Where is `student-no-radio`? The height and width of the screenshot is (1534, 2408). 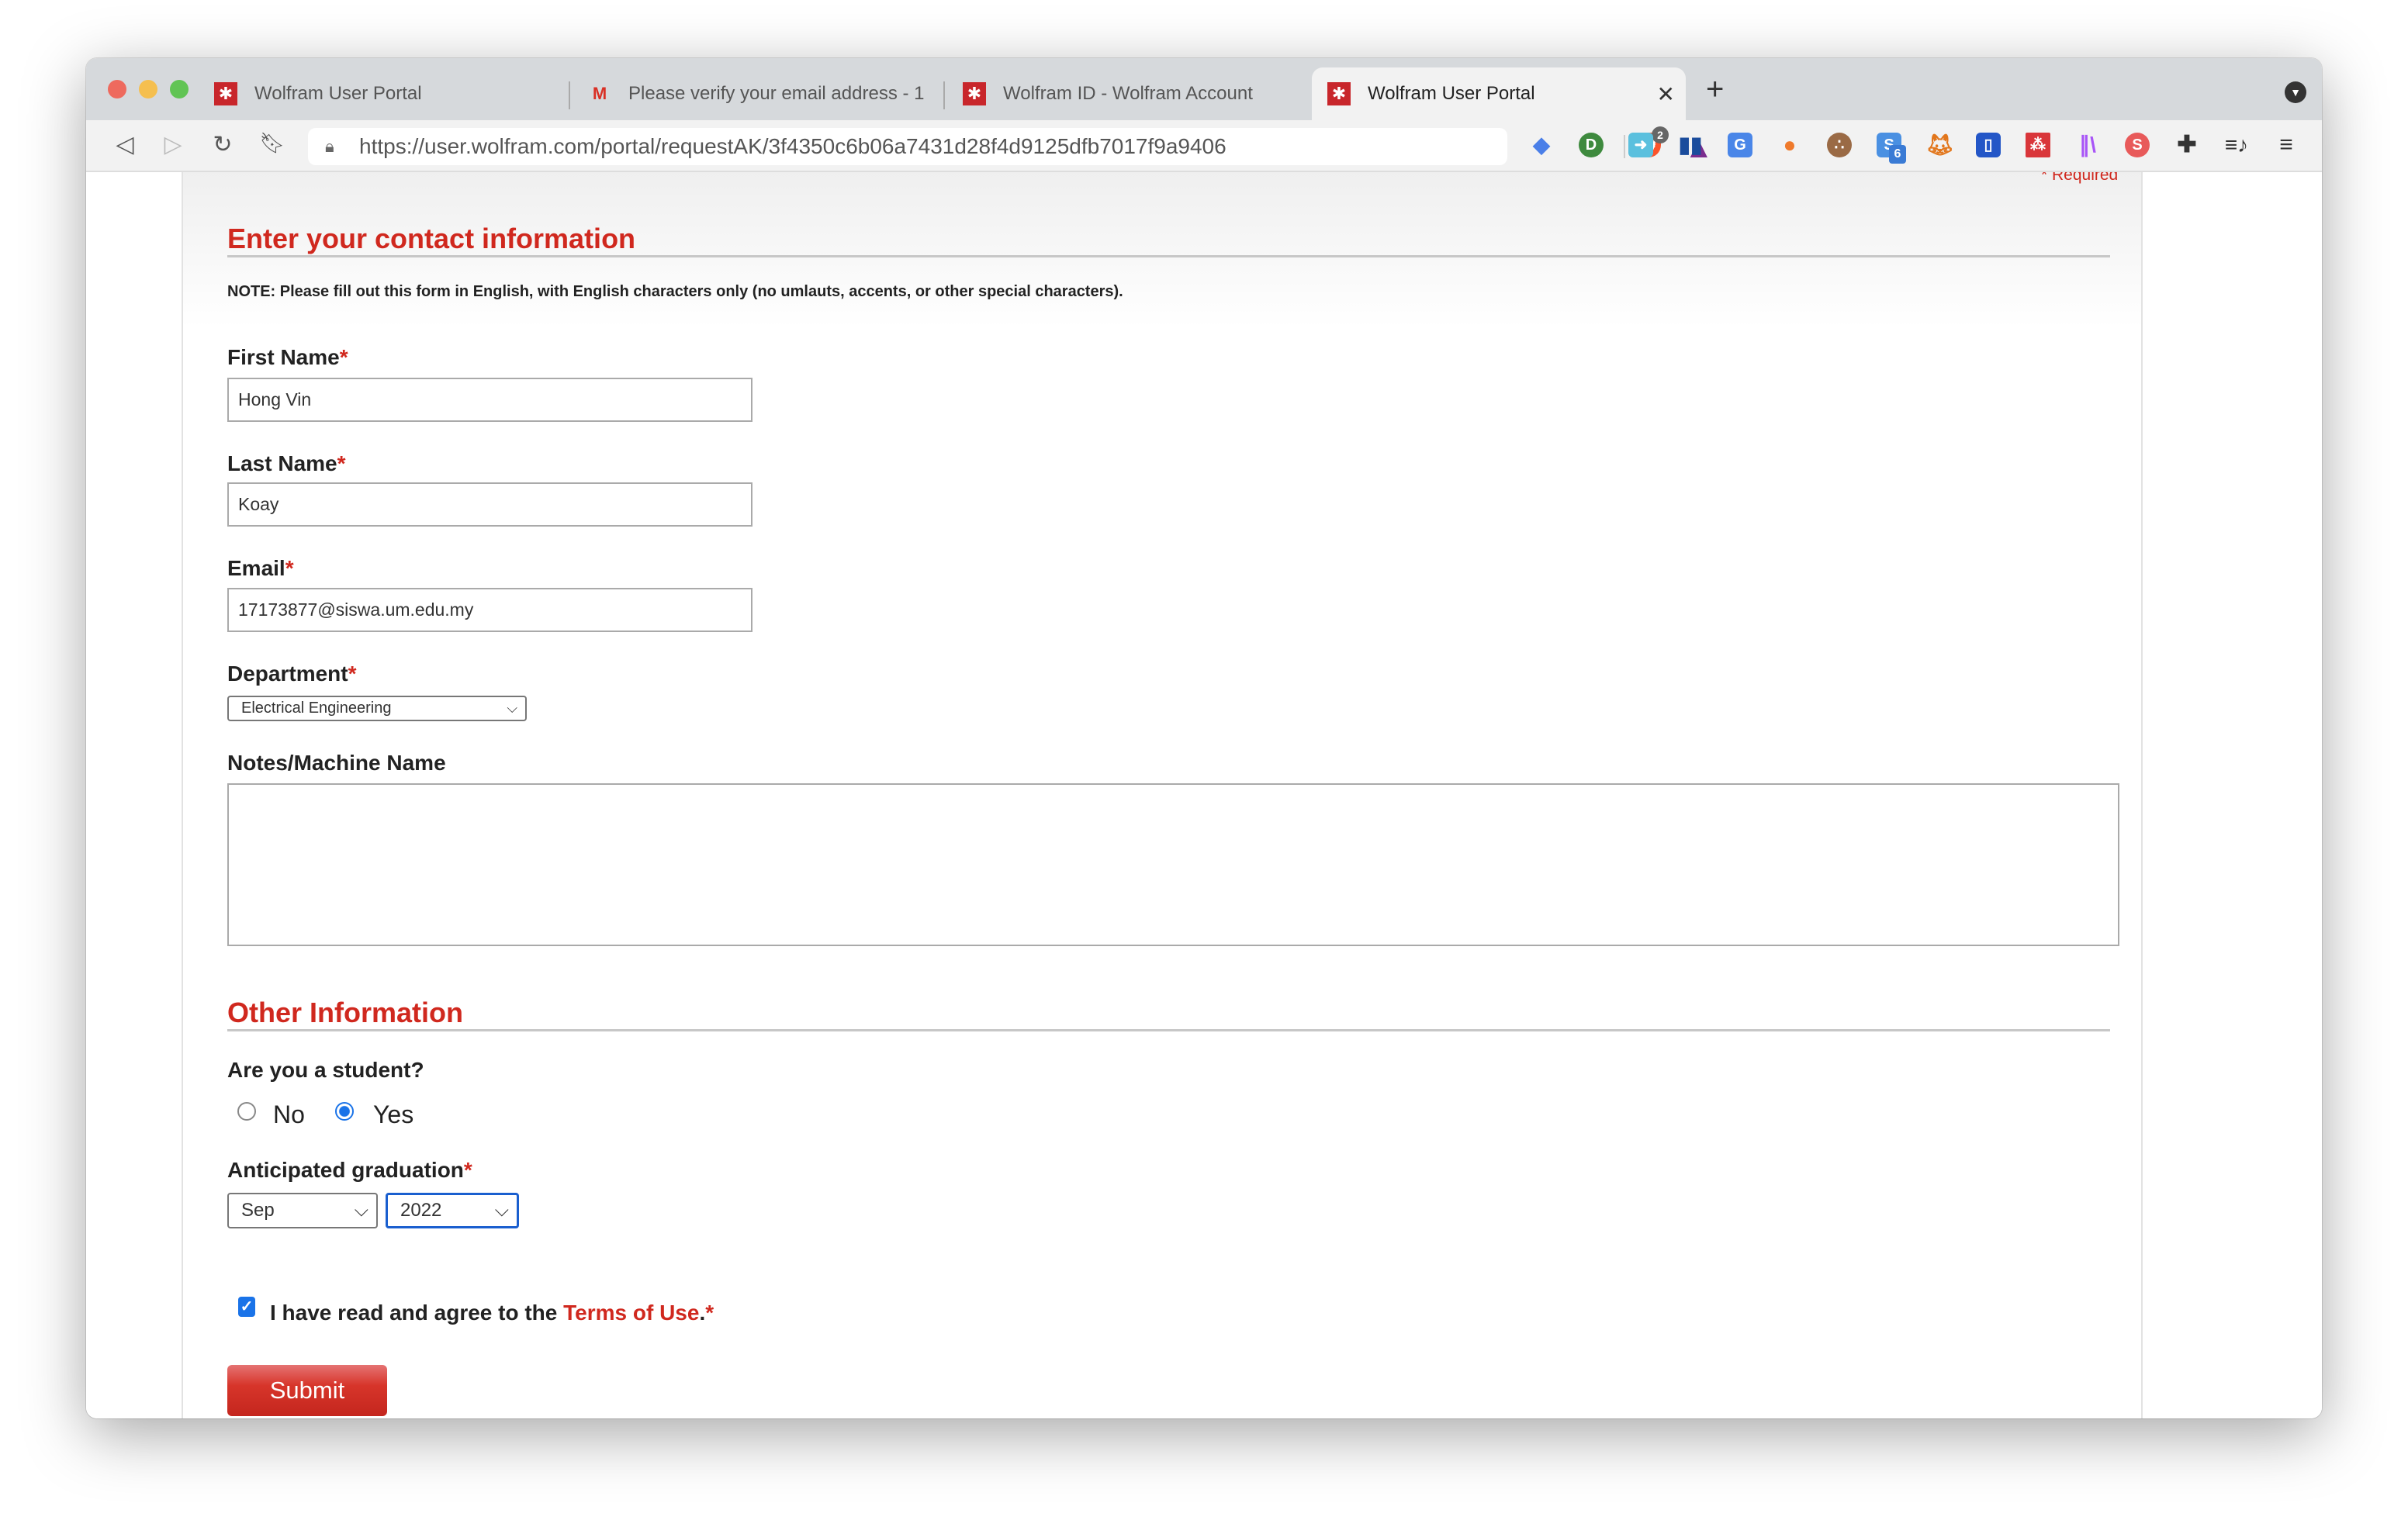
student-no-radio is located at coordinates (246, 1111).